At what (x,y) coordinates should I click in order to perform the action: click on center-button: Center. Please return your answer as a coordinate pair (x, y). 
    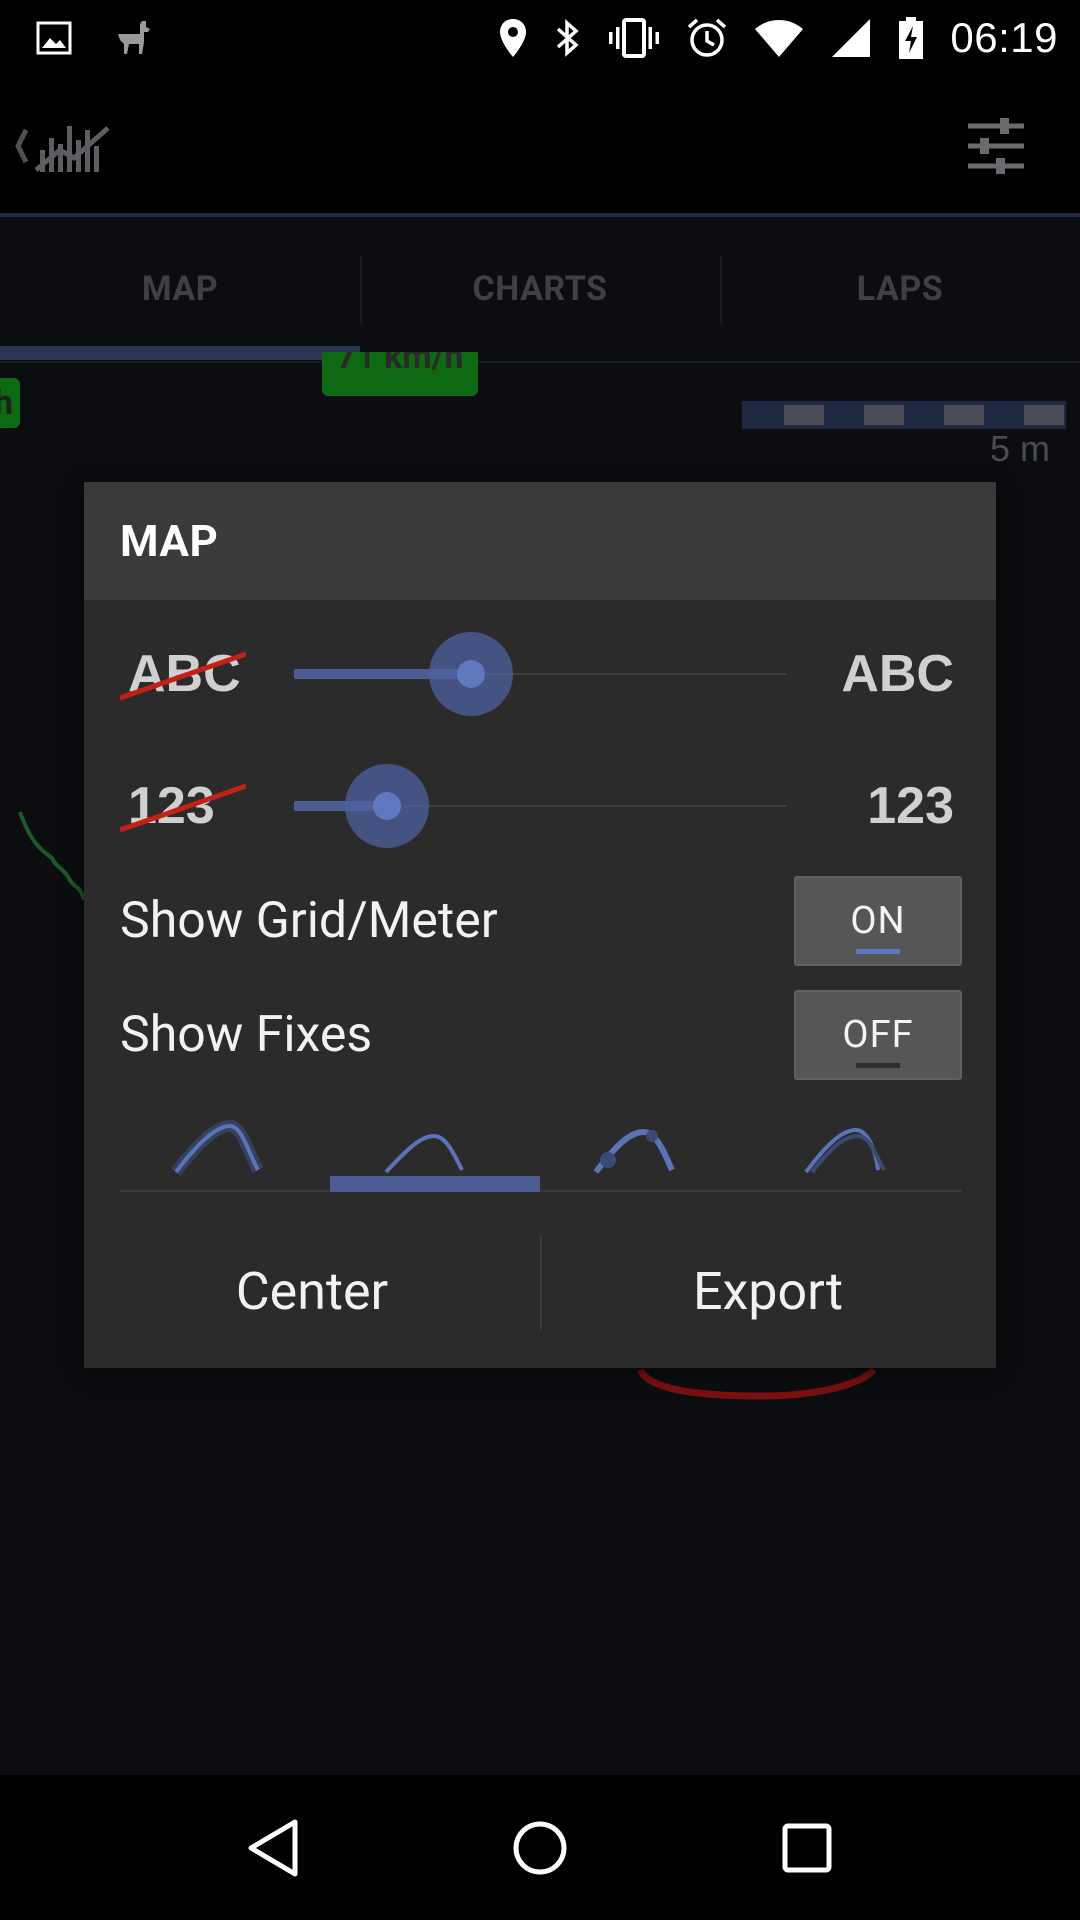
    Looking at the image, I should click on (312, 1300).